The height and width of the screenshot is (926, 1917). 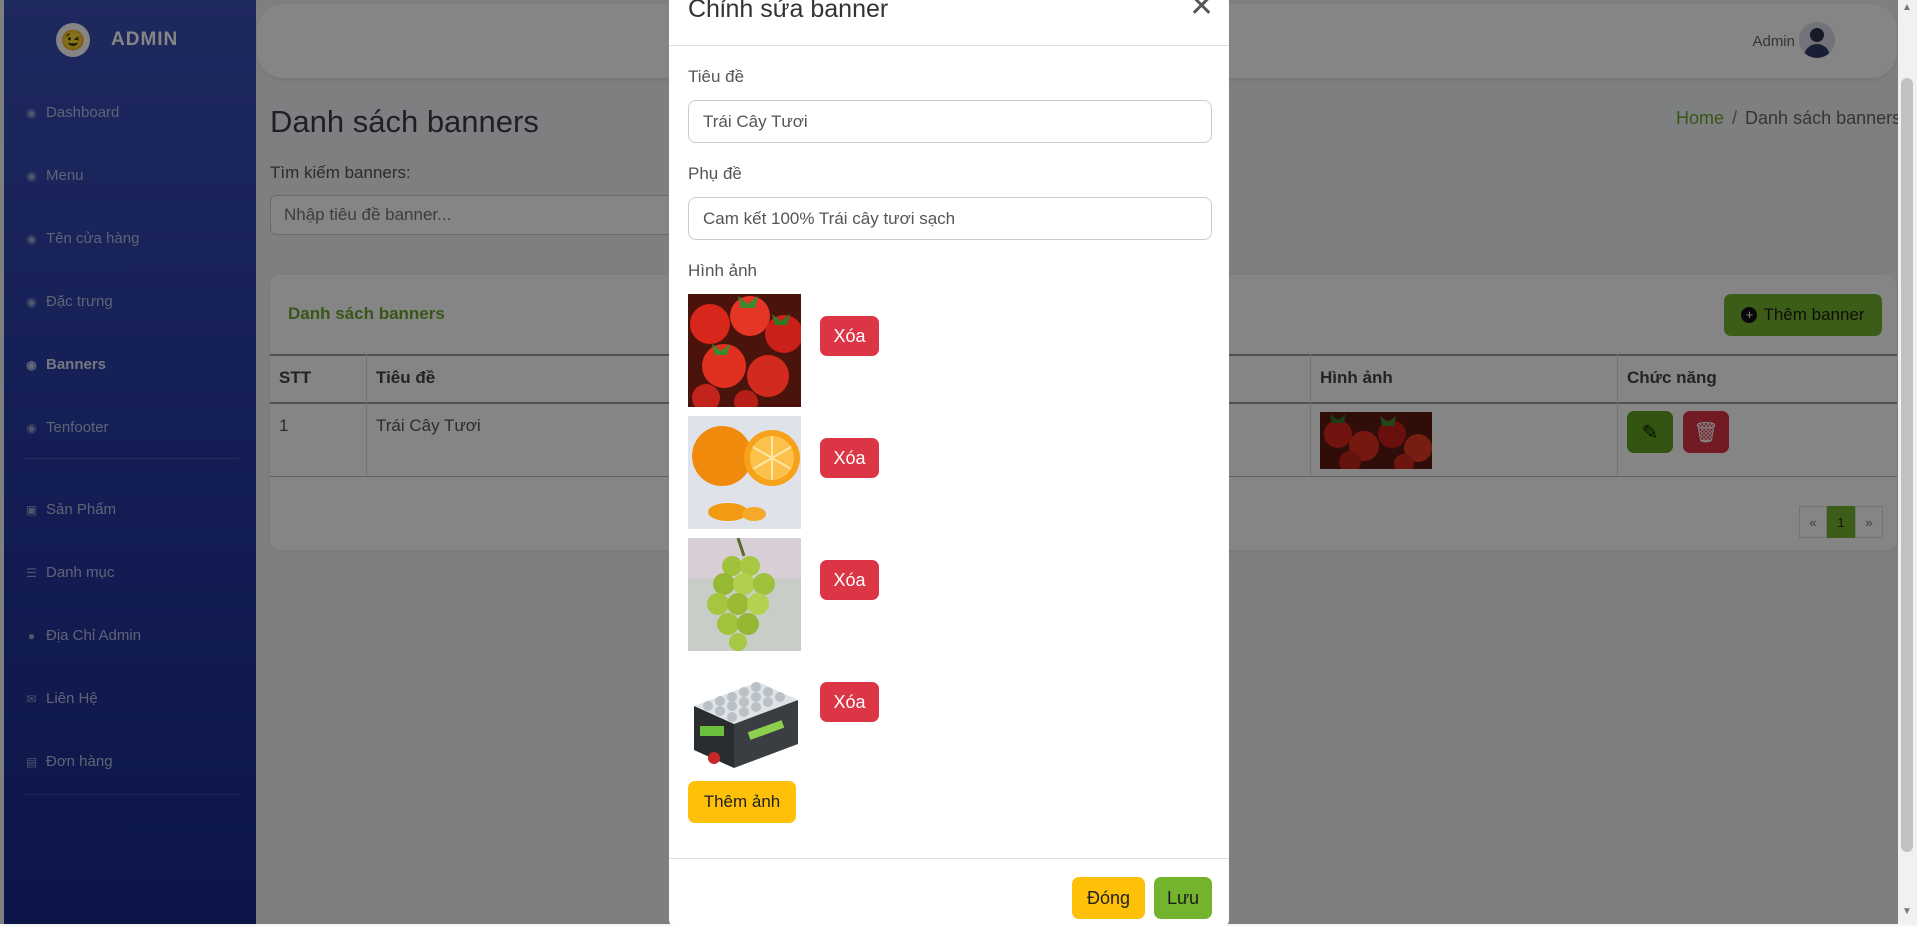 What do you see at coordinates (1201, 11) in the screenshot?
I see `close-icon: ✕` at bounding box center [1201, 11].